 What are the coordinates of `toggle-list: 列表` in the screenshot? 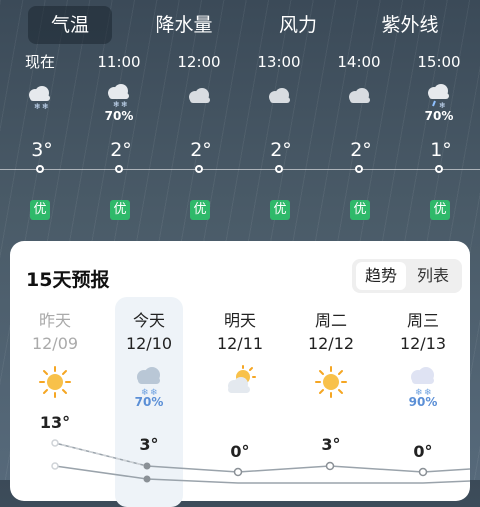 It's located at (433, 276).